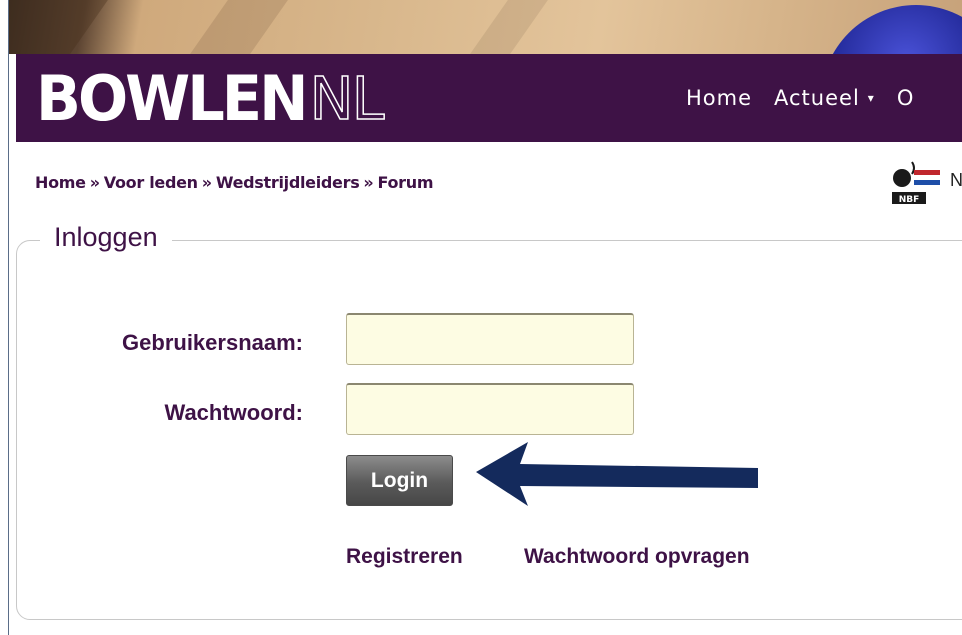 The height and width of the screenshot is (635, 962). I want to click on nav-item-label: Home, so click(719, 98).